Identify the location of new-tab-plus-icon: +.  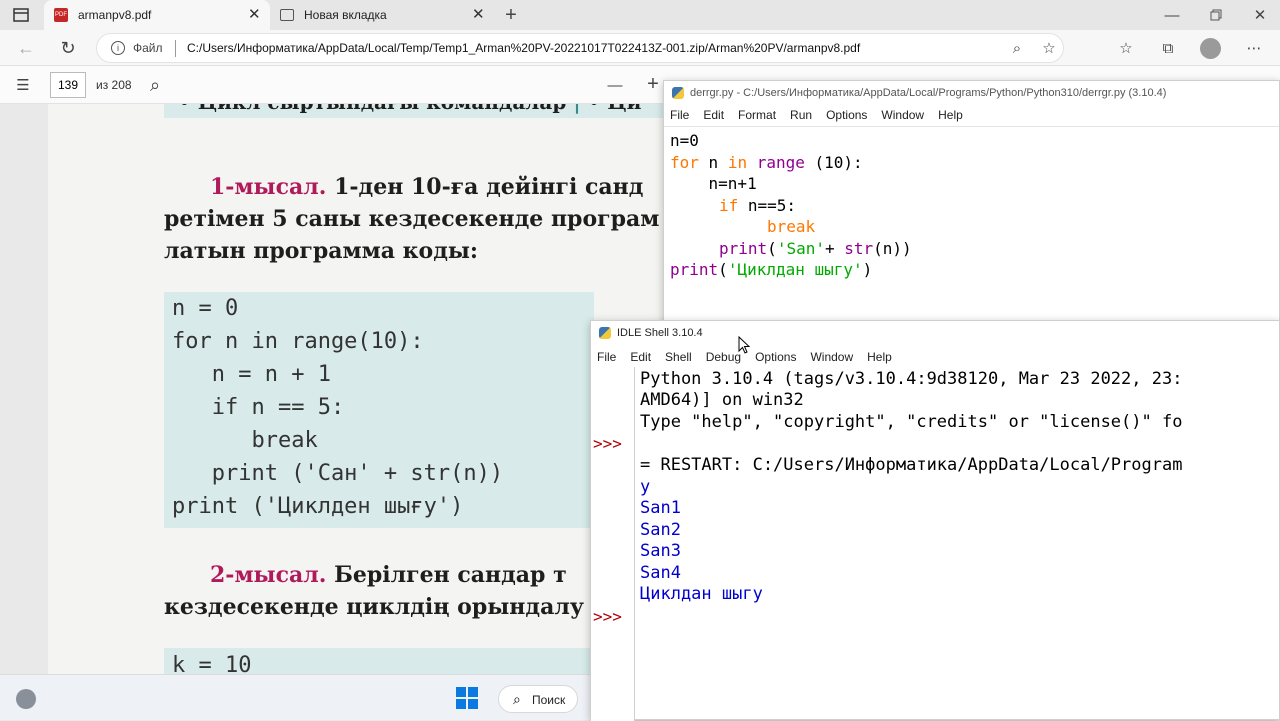
(511, 15).